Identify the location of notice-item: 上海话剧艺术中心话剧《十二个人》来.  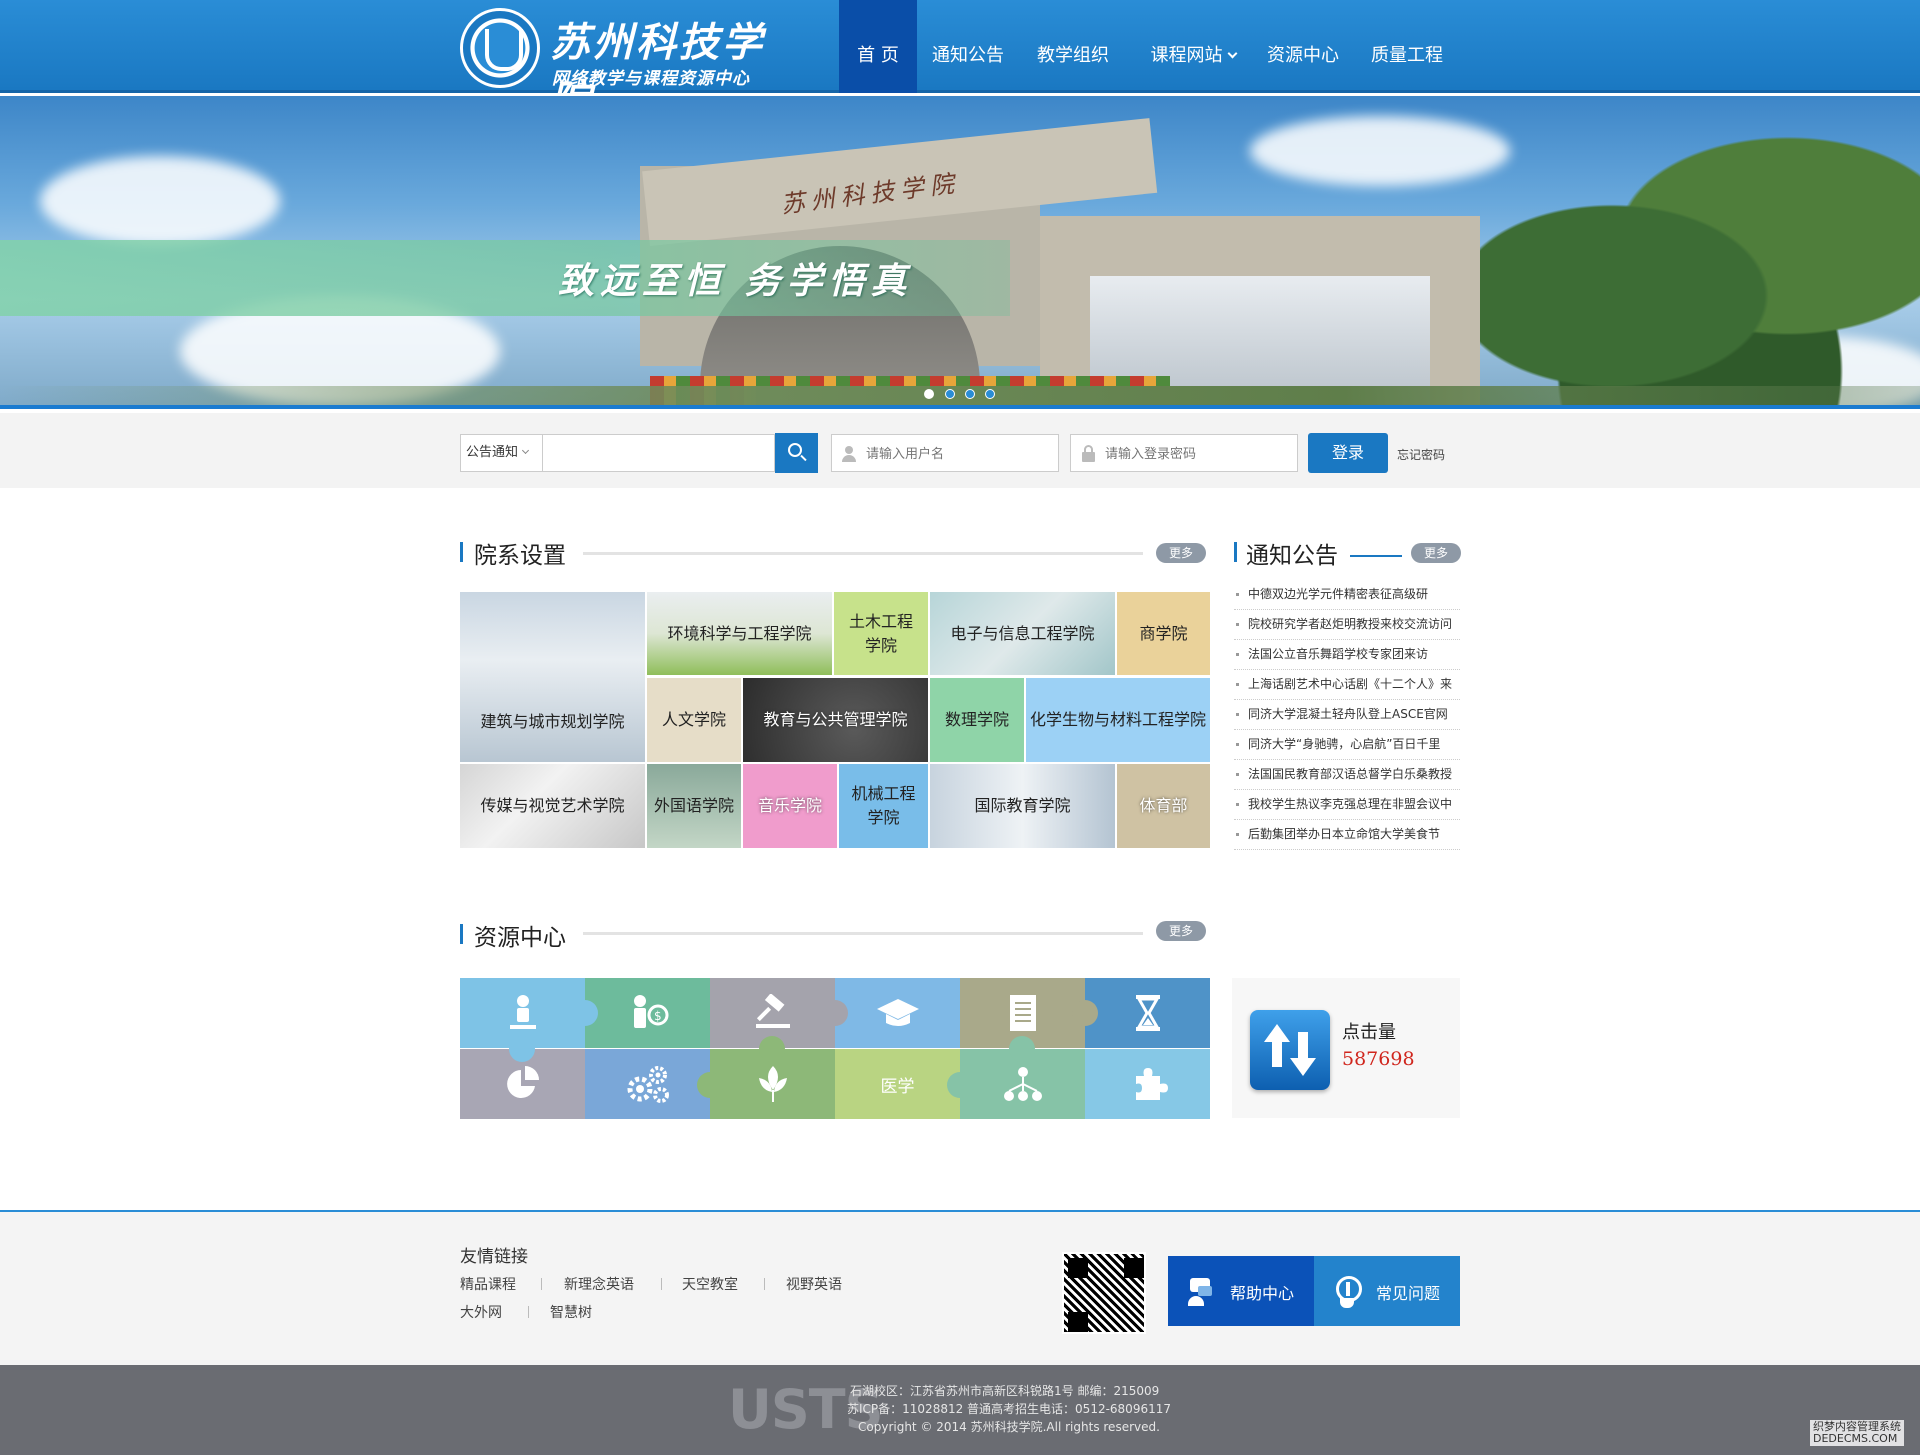
(1347, 685).